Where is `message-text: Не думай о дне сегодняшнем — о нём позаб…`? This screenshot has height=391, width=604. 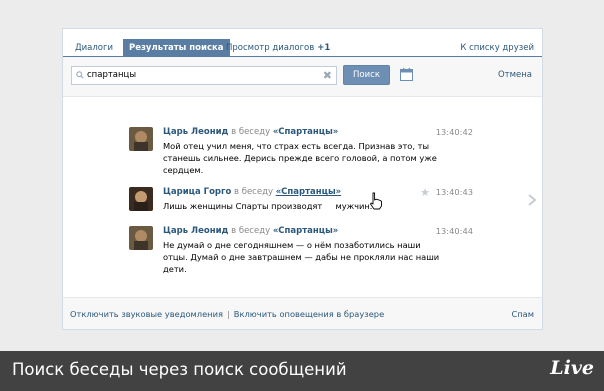
message-text: Не думай о дне сегодняшнем — о нём позаб… is located at coordinates (301, 257).